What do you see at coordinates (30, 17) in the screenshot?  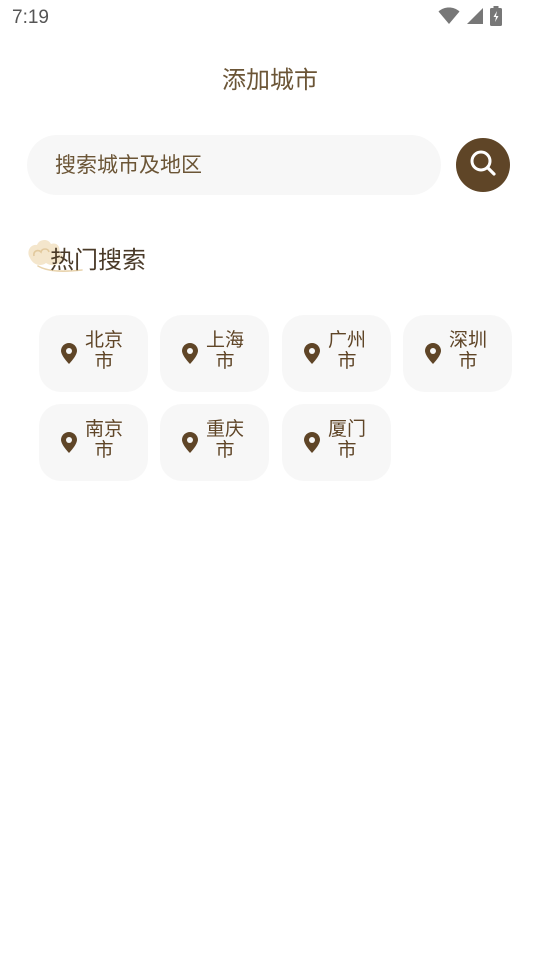 I see `status-time: 7:19` at bounding box center [30, 17].